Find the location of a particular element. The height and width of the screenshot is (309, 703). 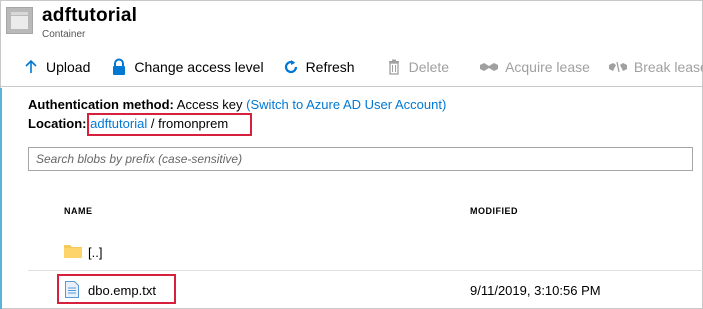

refresh-label: Refresh is located at coordinates (330, 66).